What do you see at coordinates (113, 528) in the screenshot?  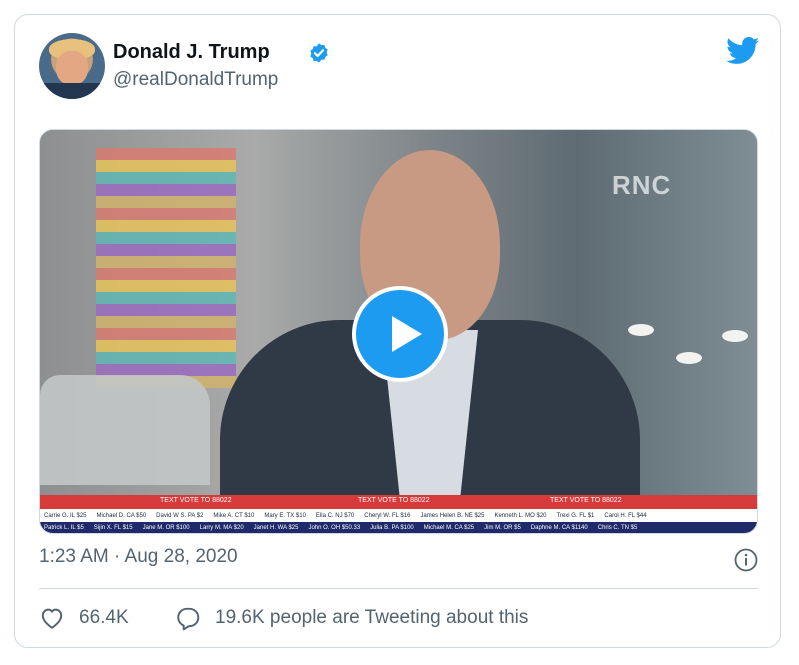 I see `ticker-entry: Sijin X. FL $15` at bounding box center [113, 528].